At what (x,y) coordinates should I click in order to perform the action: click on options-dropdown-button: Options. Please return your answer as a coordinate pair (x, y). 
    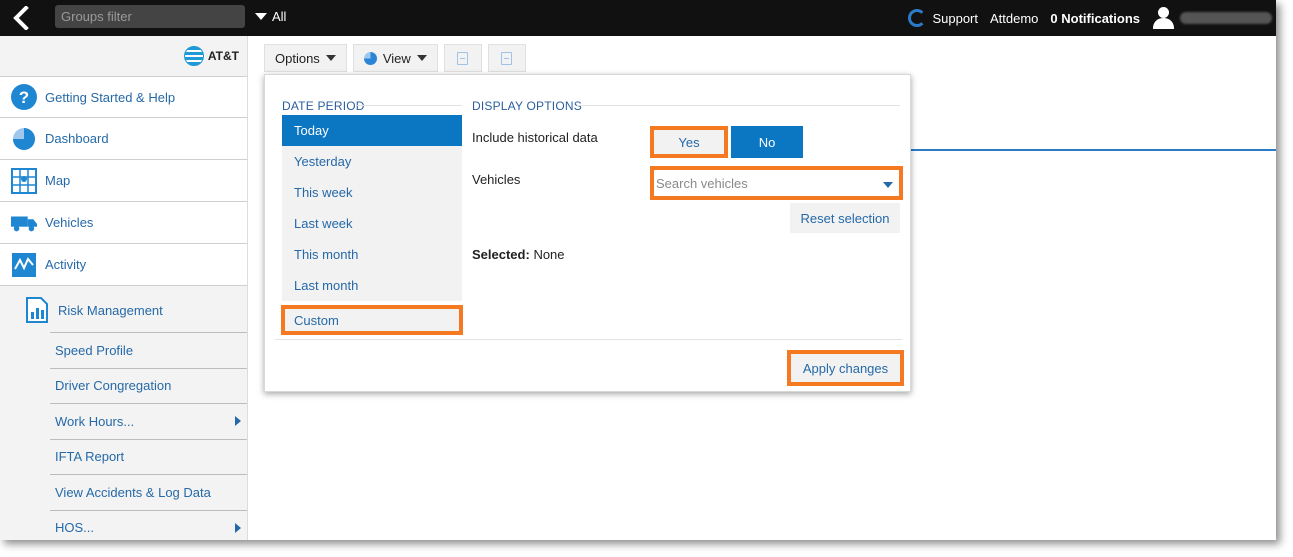
    Looking at the image, I should click on (305, 58).